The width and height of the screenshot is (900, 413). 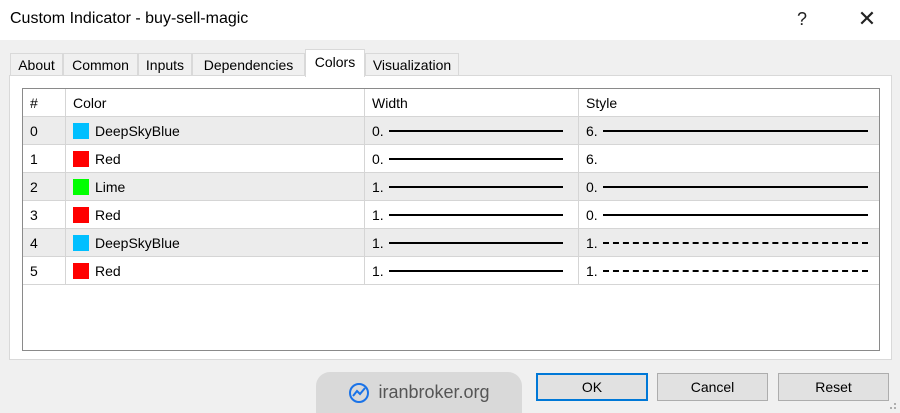 I want to click on color-cell: Lime, so click(x=215, y=187).